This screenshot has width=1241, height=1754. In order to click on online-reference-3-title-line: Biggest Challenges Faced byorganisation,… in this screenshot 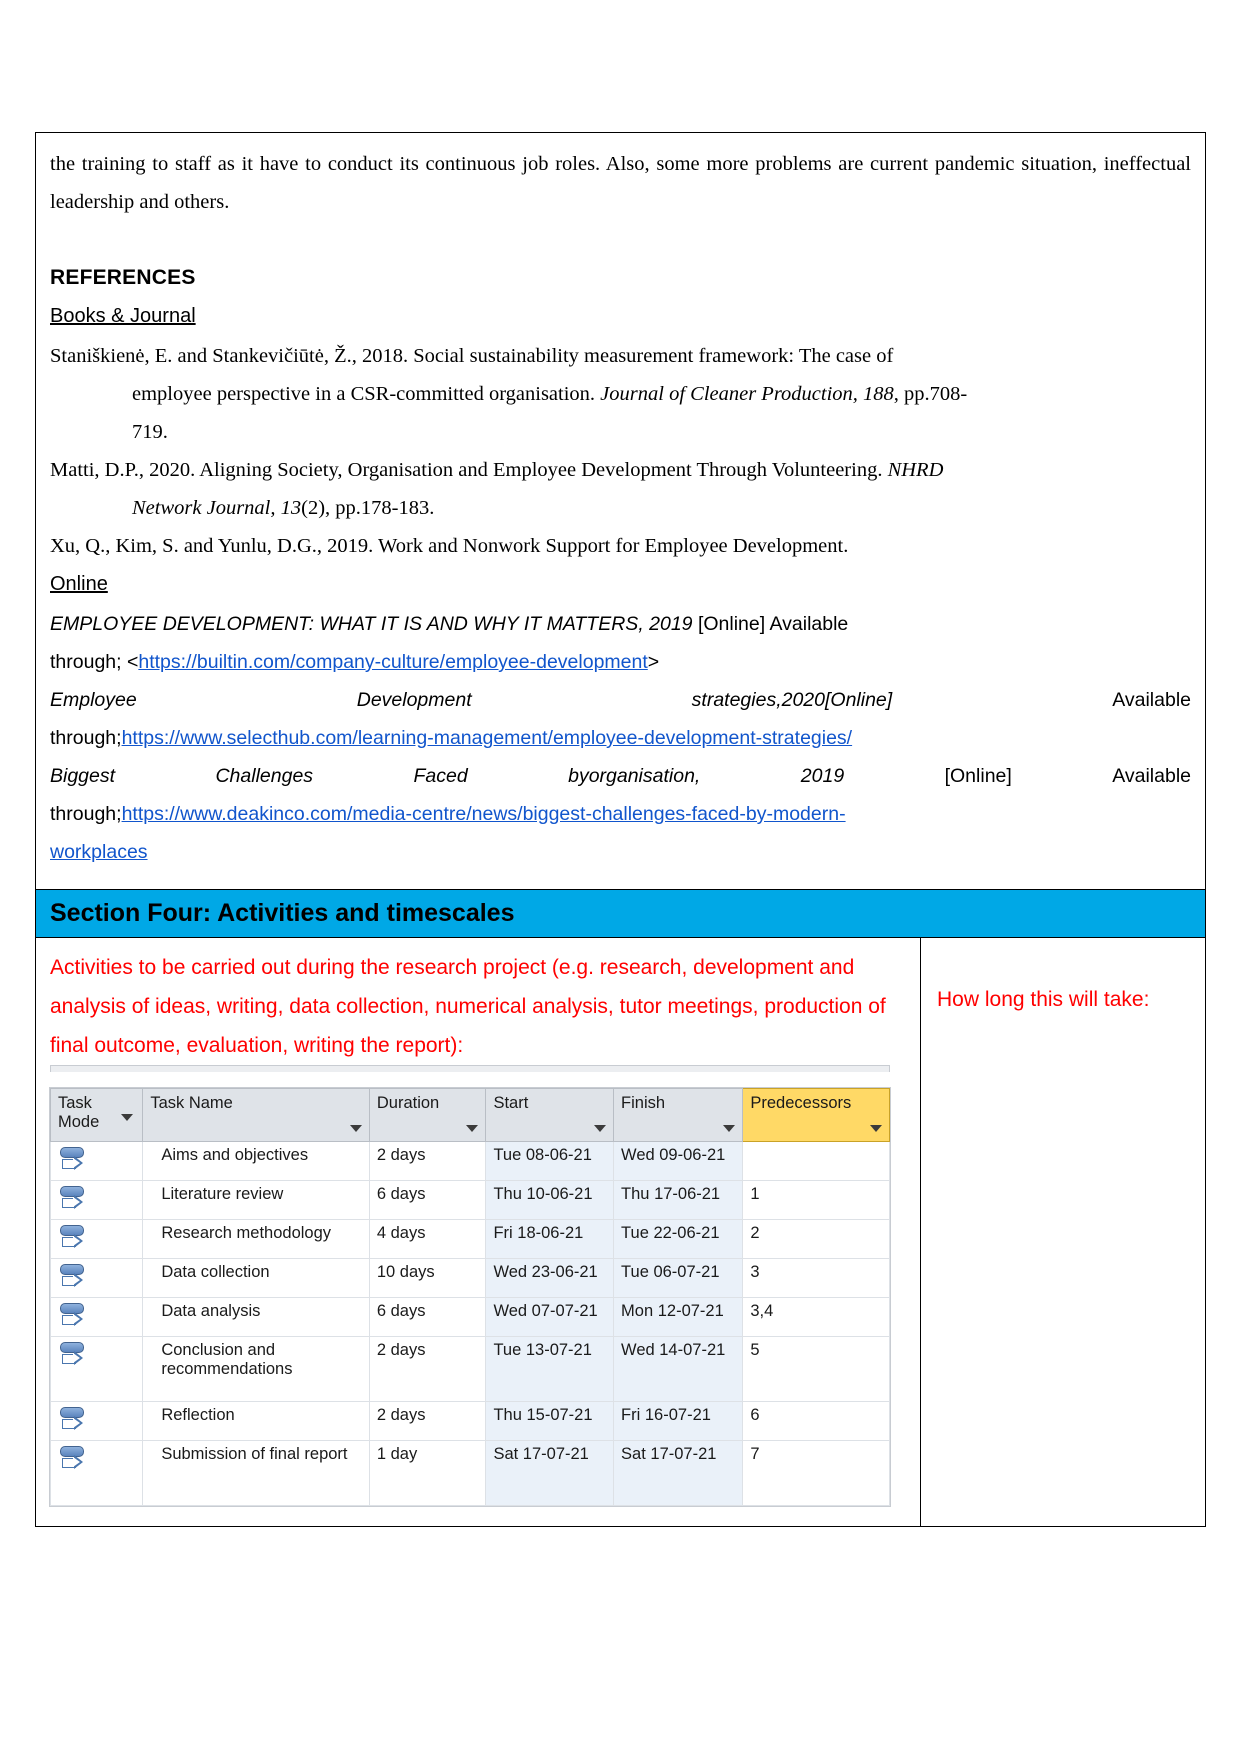, I will do `click(620, 776)`.